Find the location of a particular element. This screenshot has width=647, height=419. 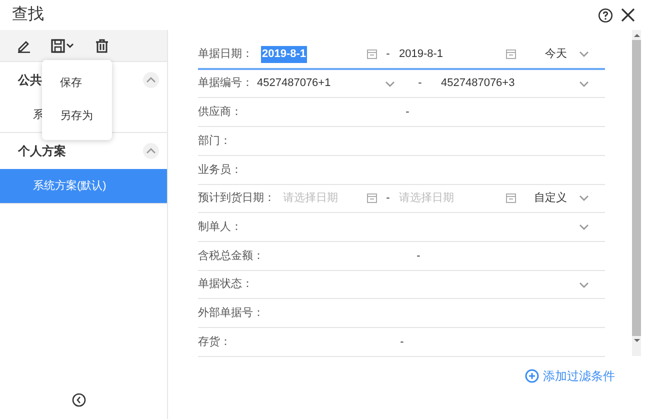

menu-item: 另存为 is located at coordinates (77, 116).